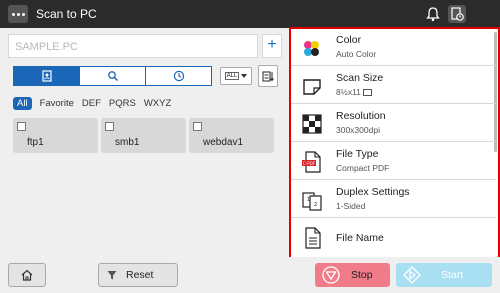  Describe the element at coordinates (308, 200) in the screenshot. I see `svg-text: 1` at that location.